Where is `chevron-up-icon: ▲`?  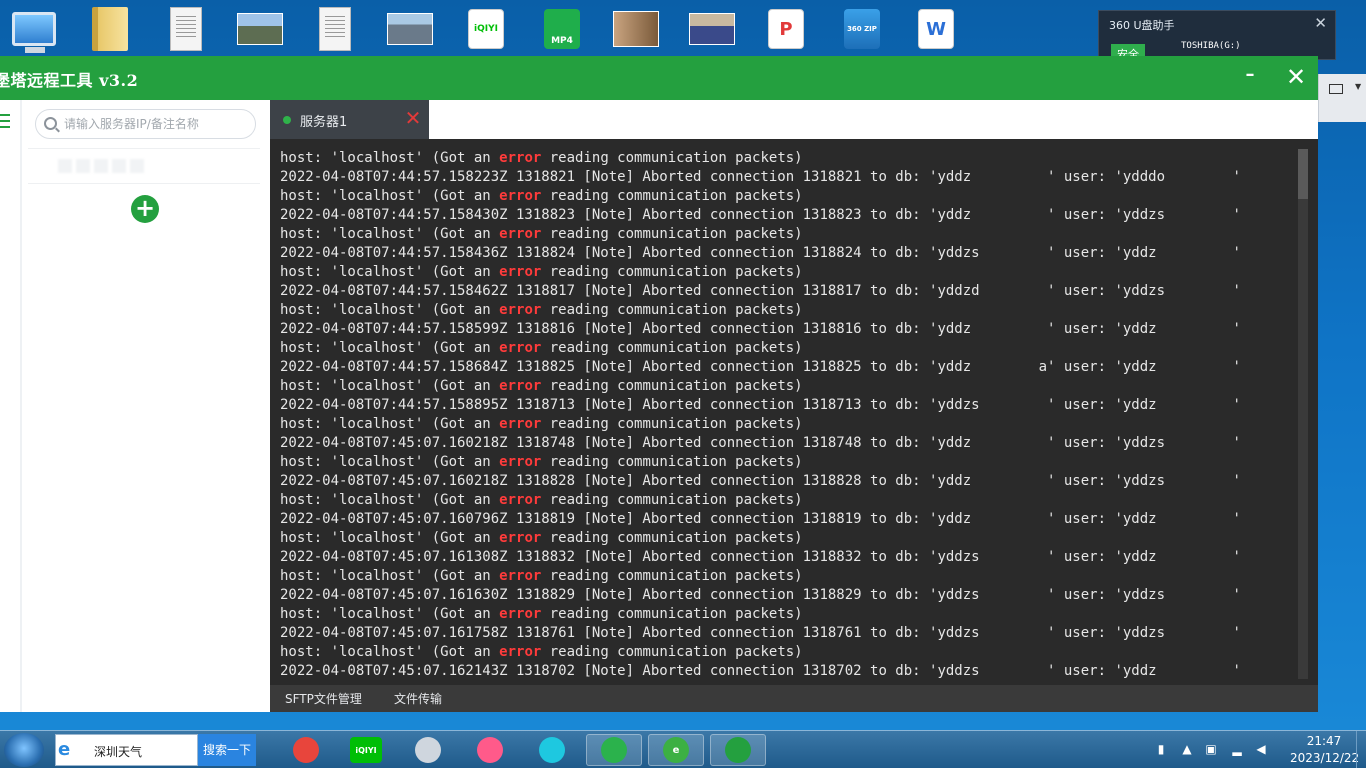 chevron-up-icon: ▲ is located at coordinates (1187, 749).